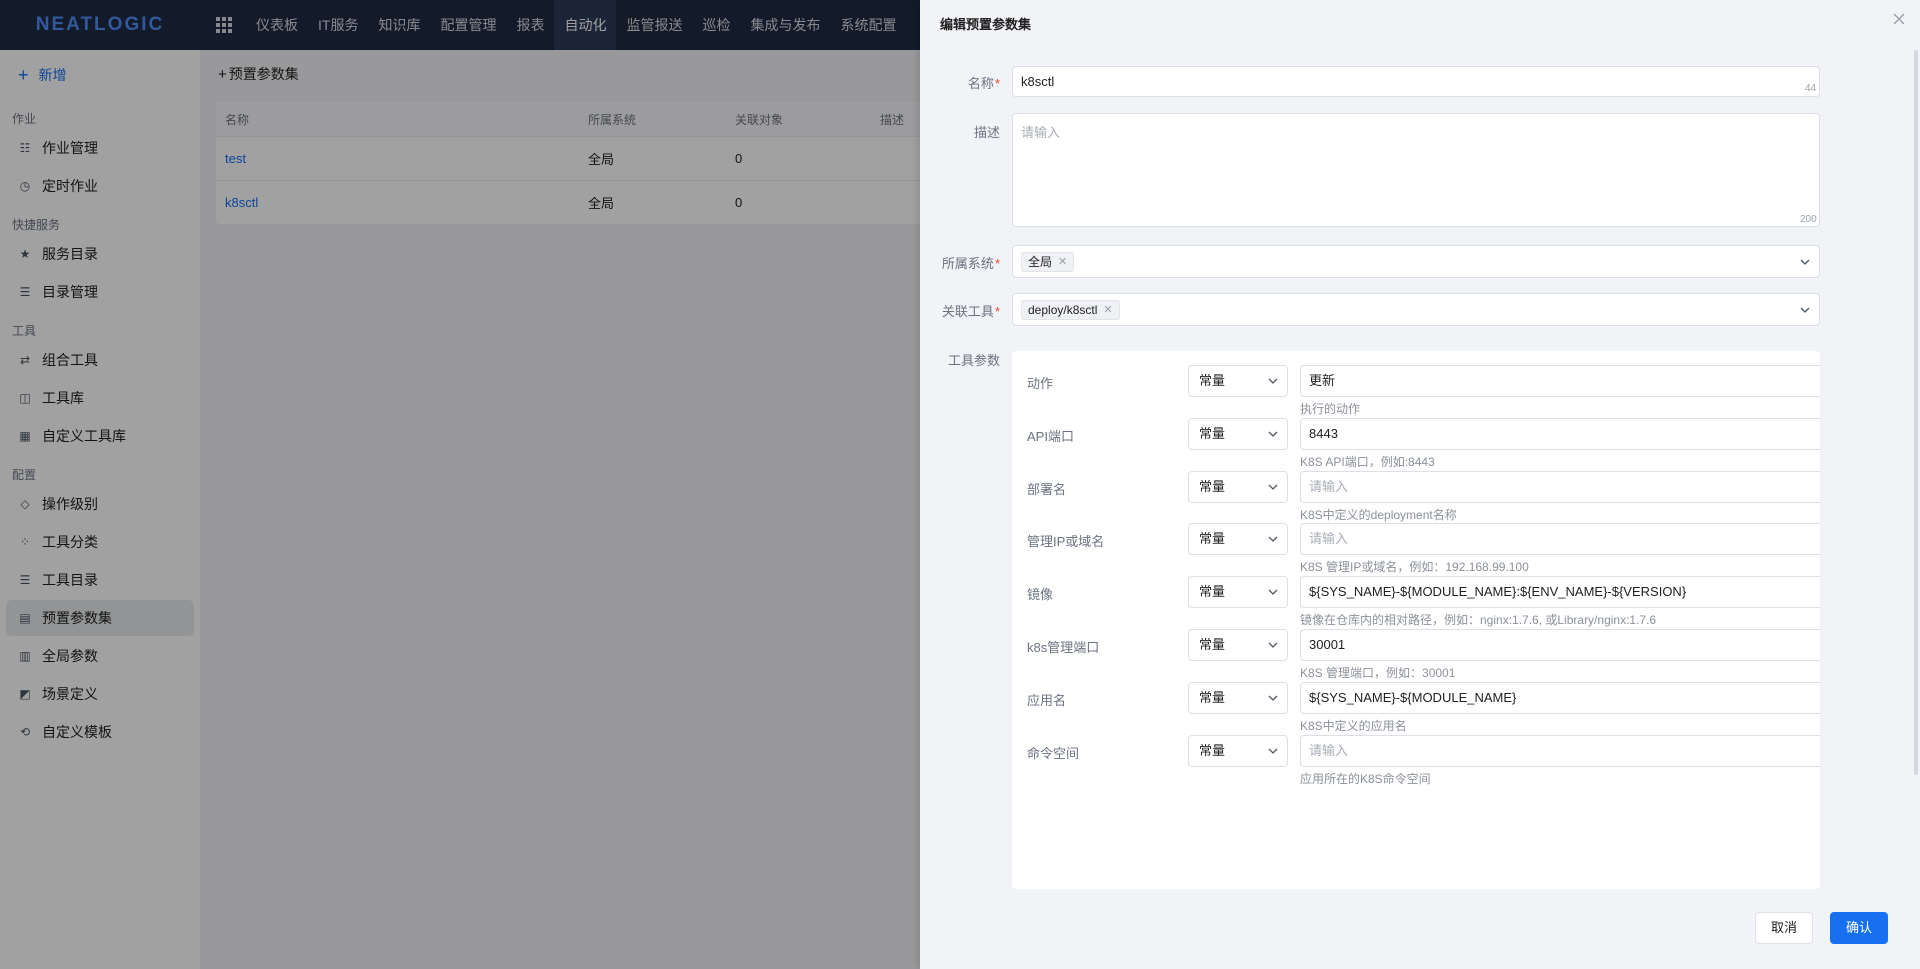 The image size is (1920, 969). I want to click on param-label: 应用名, so click(1047, 700).